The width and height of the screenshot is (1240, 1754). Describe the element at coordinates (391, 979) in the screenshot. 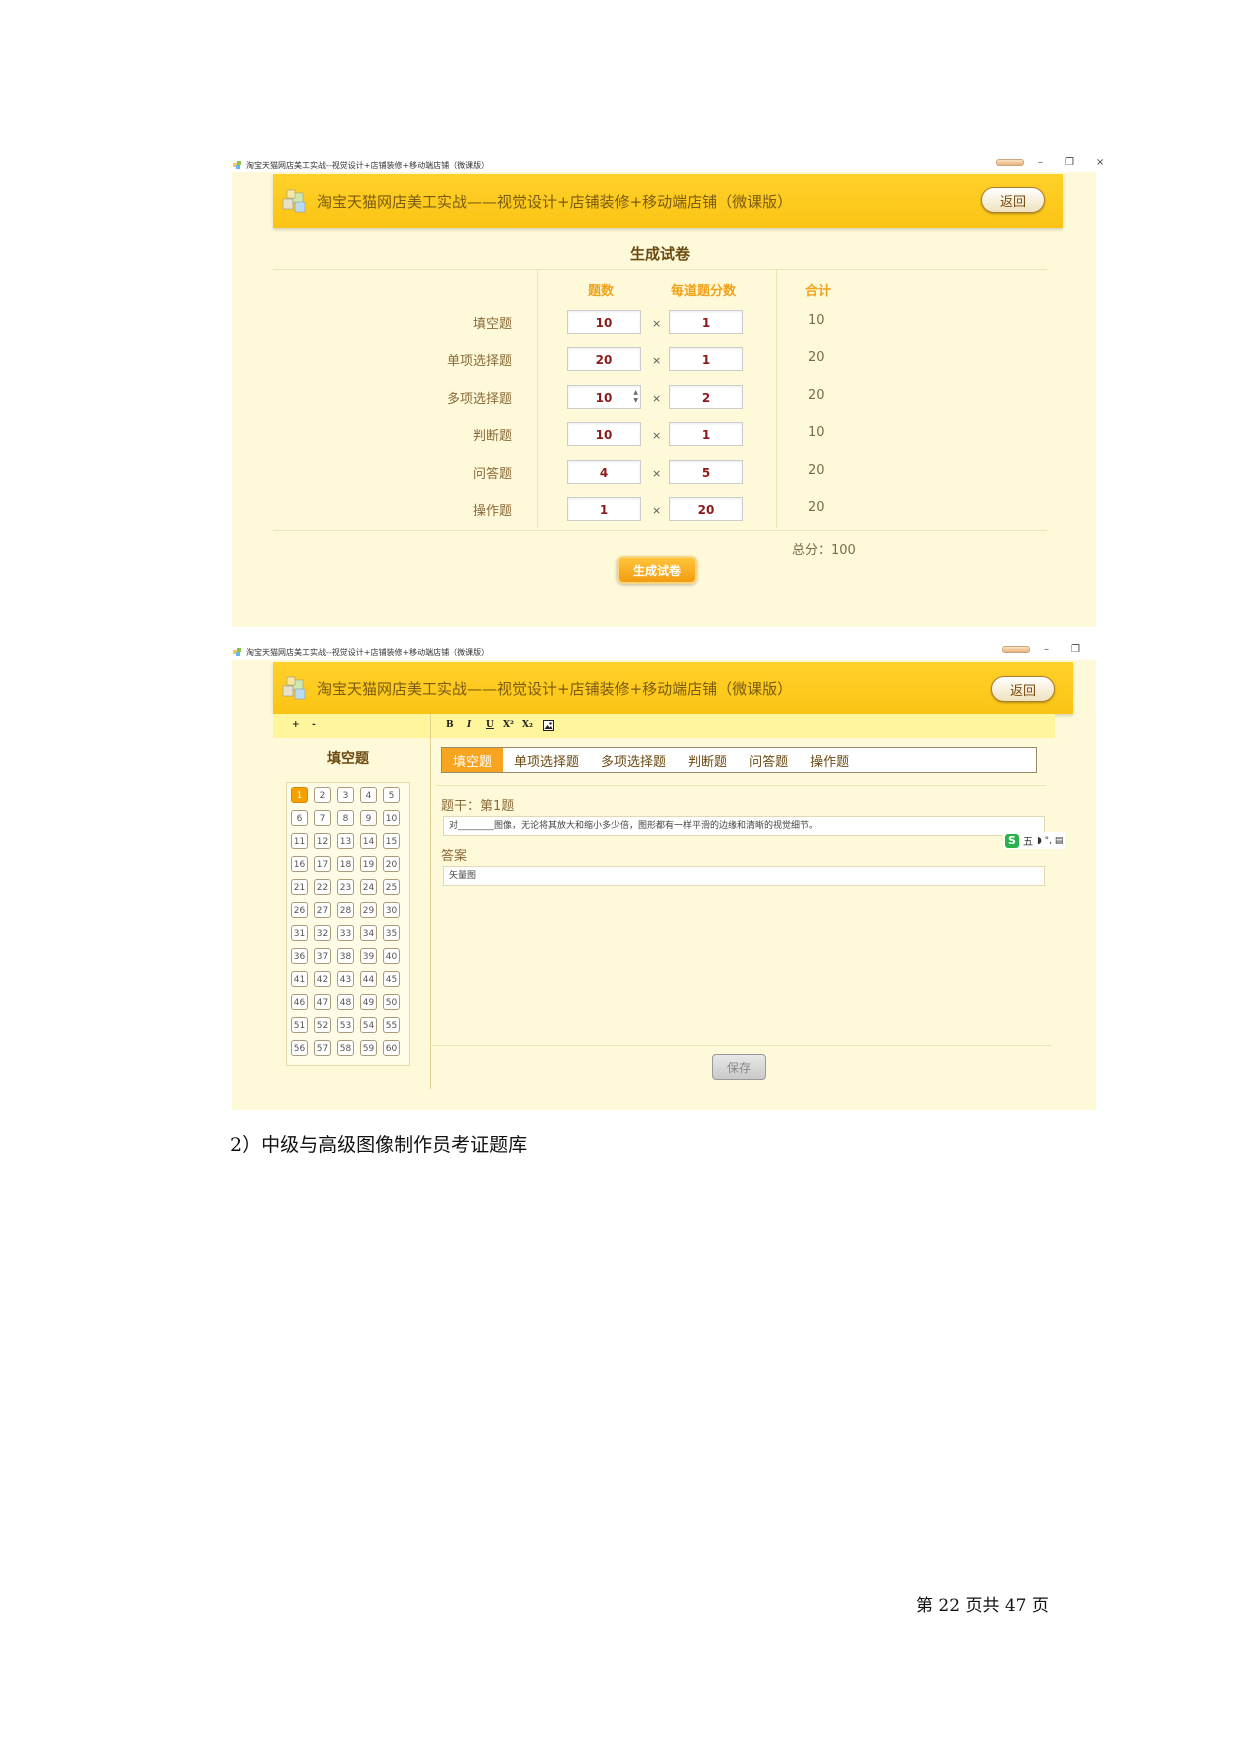

I see `question-number-button: 45` at that location.